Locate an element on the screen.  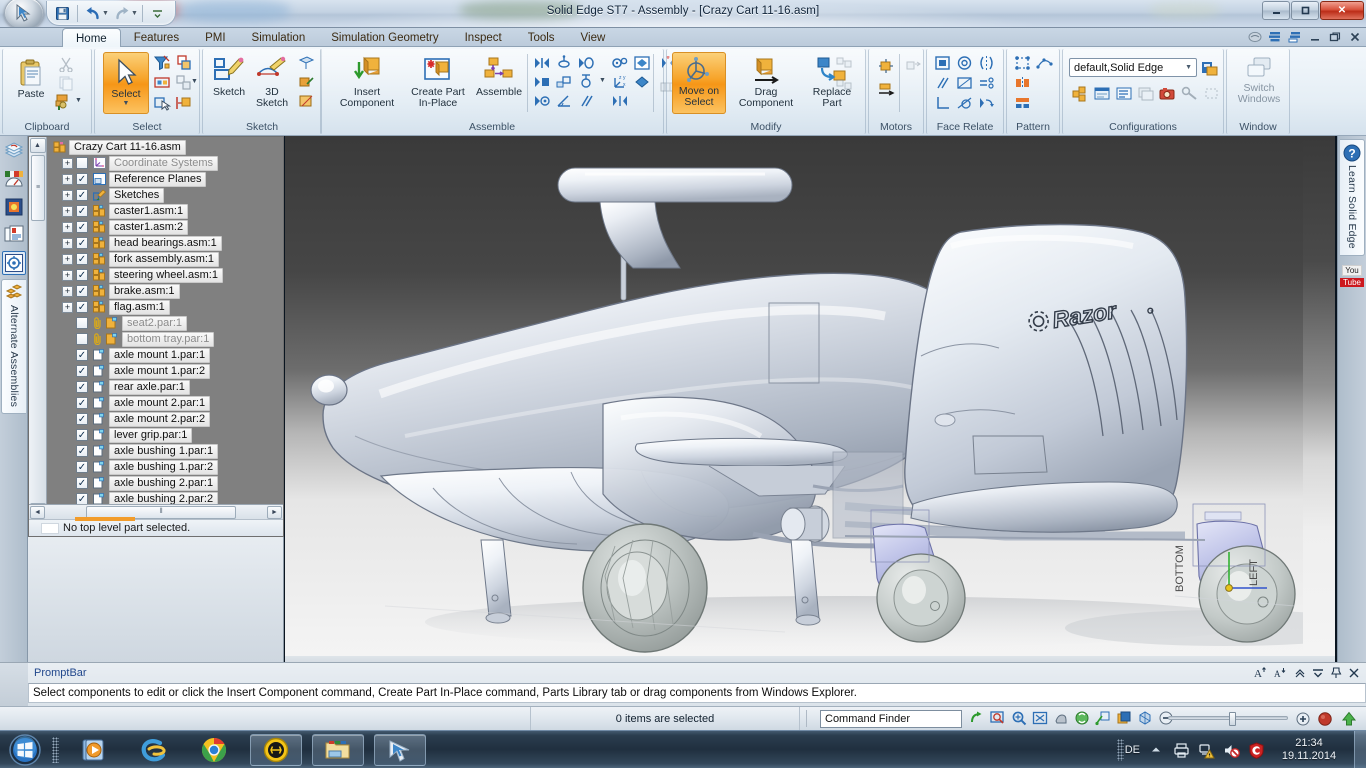
scroll-up-button: ▲ is located at coordinates (37, 145).